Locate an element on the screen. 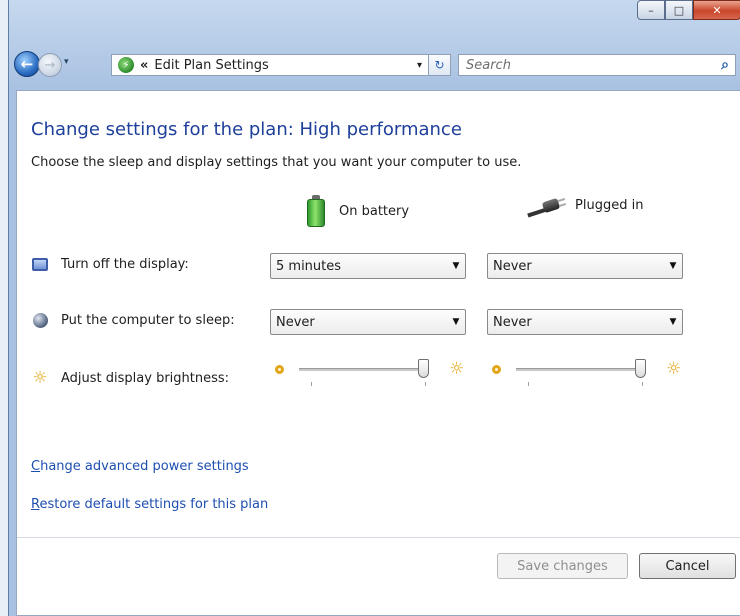  brightness-plugged-in-slider: ☼ is located at coordinates (587, 373).